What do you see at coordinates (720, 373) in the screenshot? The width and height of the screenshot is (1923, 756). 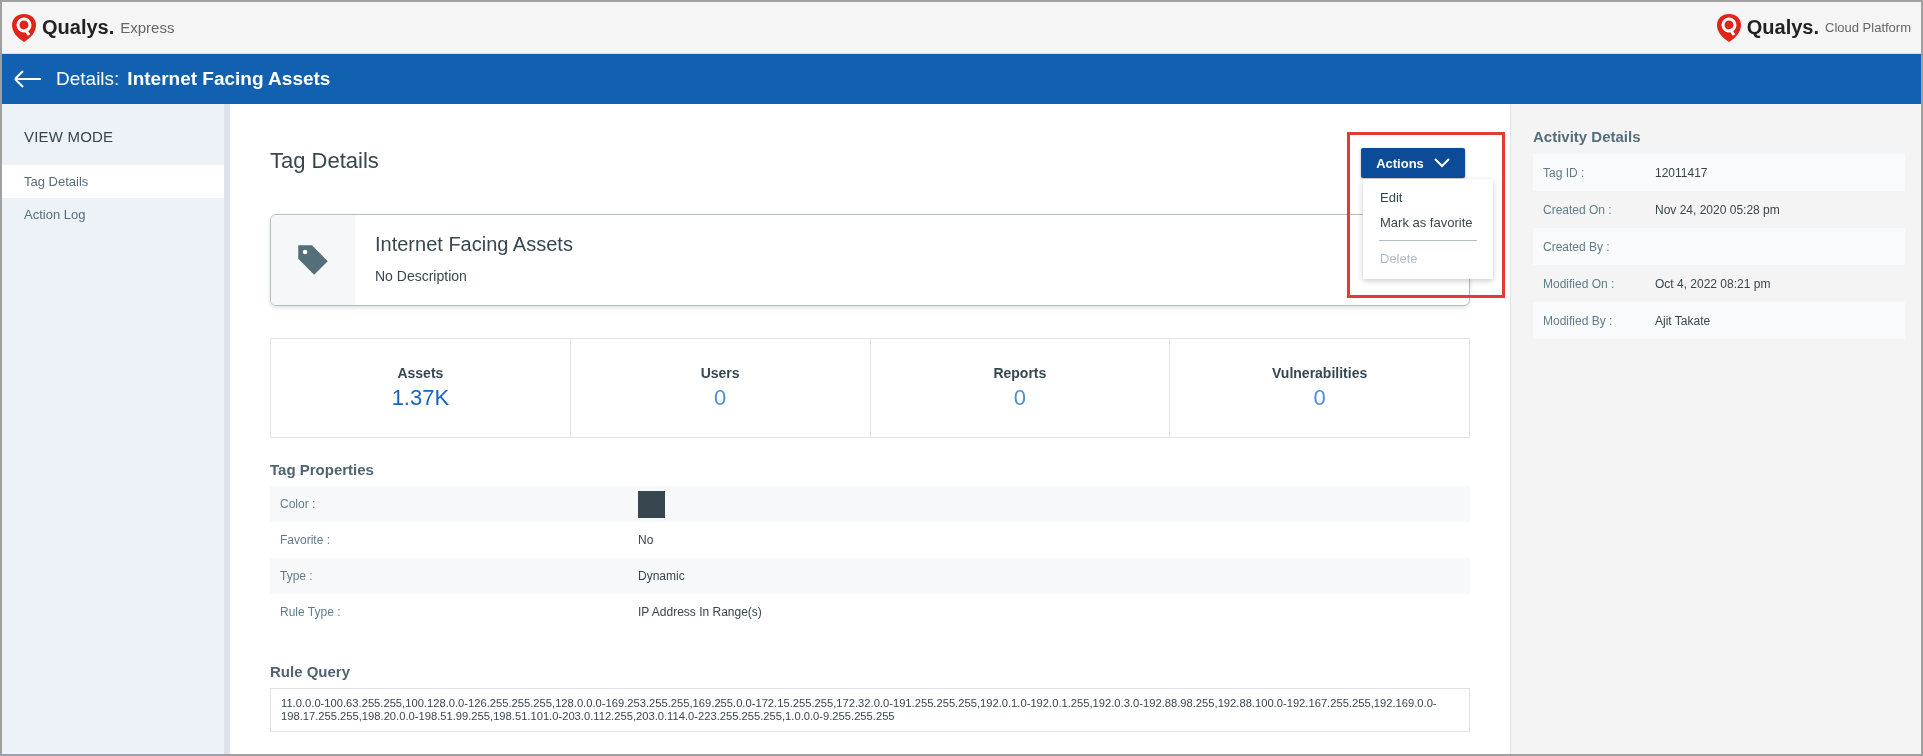 I see `stat-label: Users` at bounding box center [720, 373].